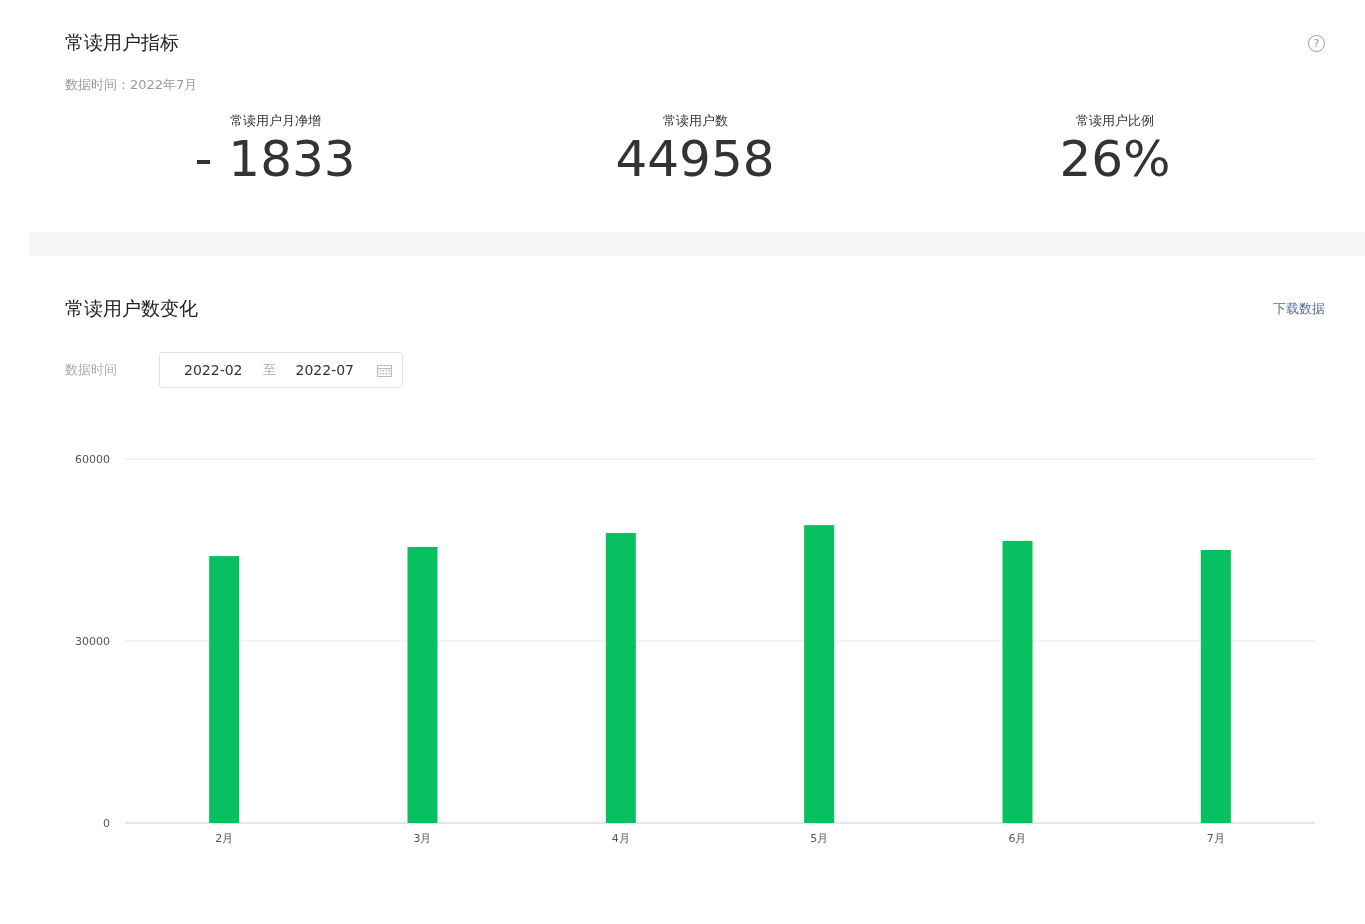 This screenshot has width=1365, height=924. I want to click on metric-value: 26%, so click(1115, 159).